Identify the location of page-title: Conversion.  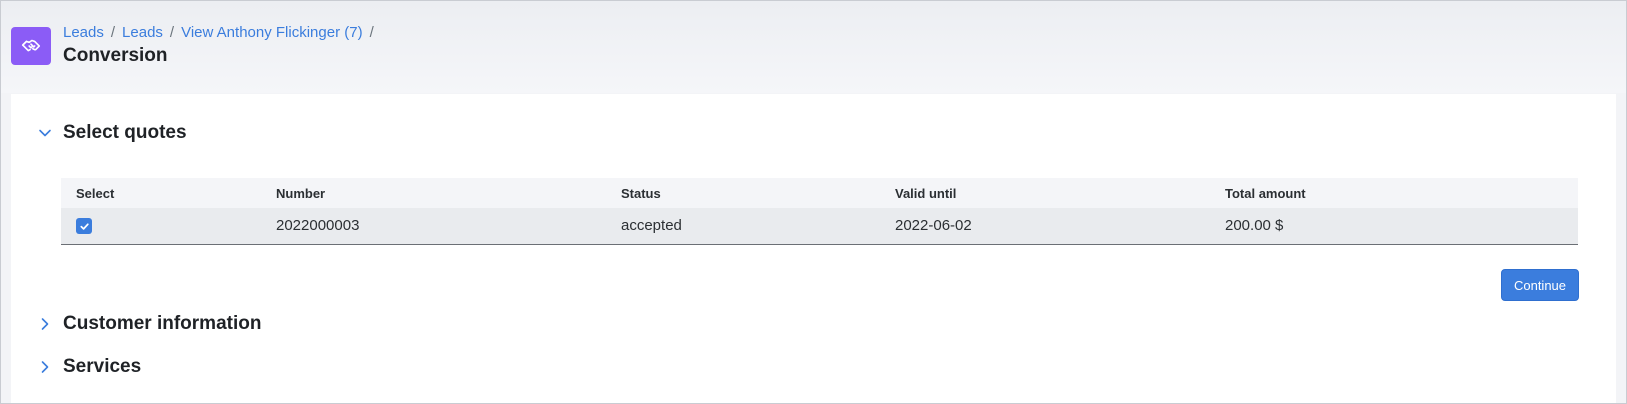
(115, 55).